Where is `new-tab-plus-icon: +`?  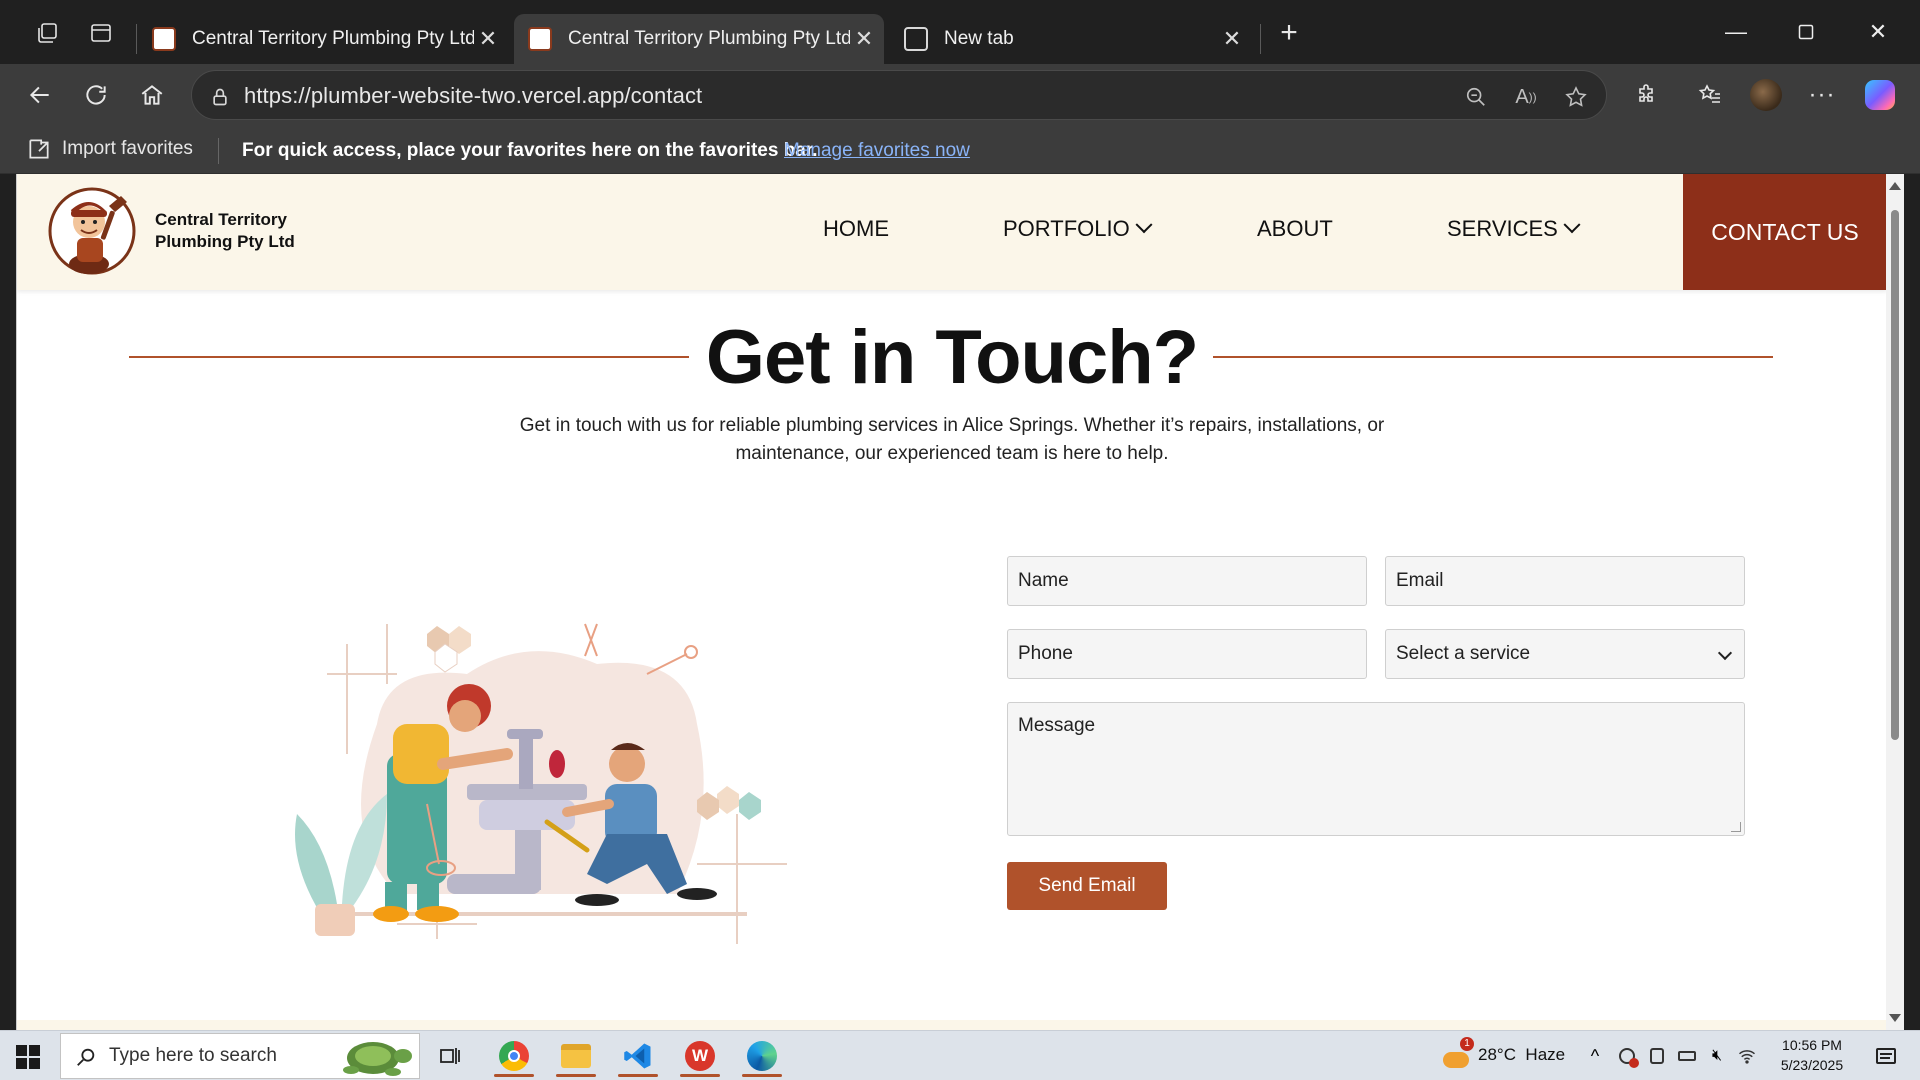
new-tab-plus-icon: + is located at coordinates (1289, 32).